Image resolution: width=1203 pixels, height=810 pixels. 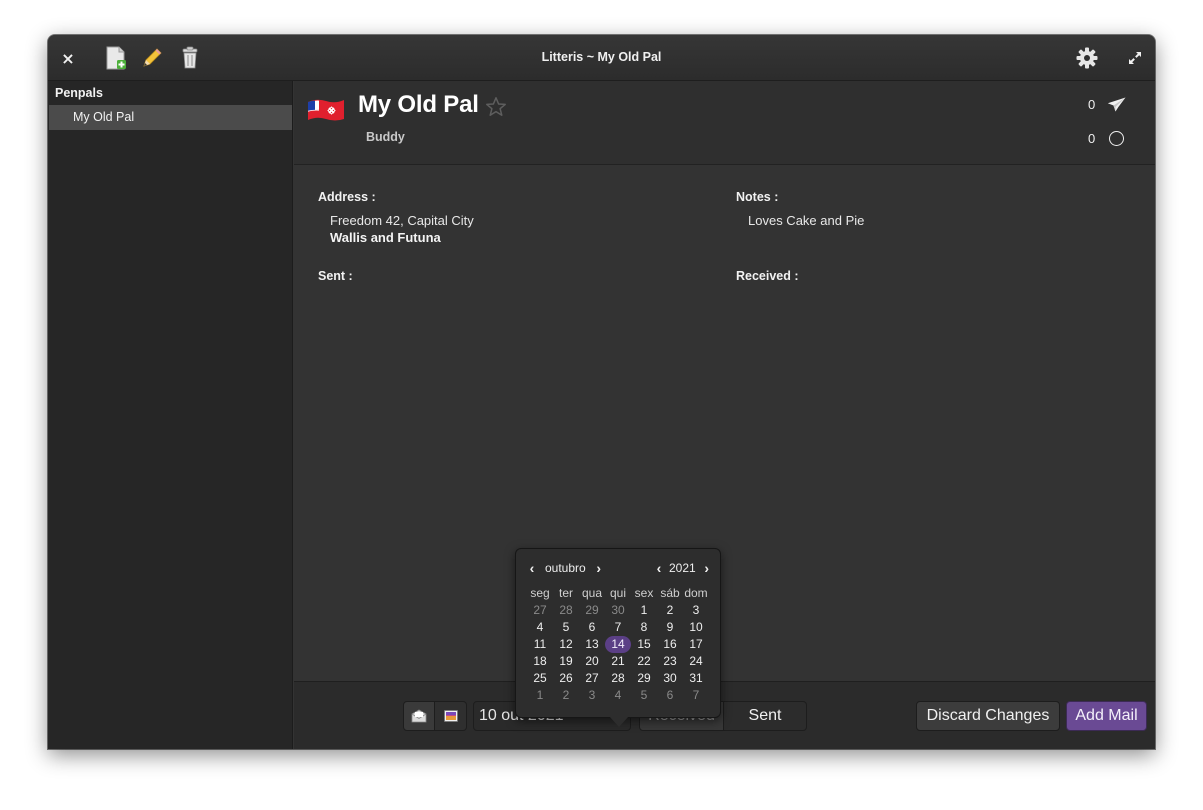 I want to click on sidebar-heading: Penpals, so click(x=79, y=93).